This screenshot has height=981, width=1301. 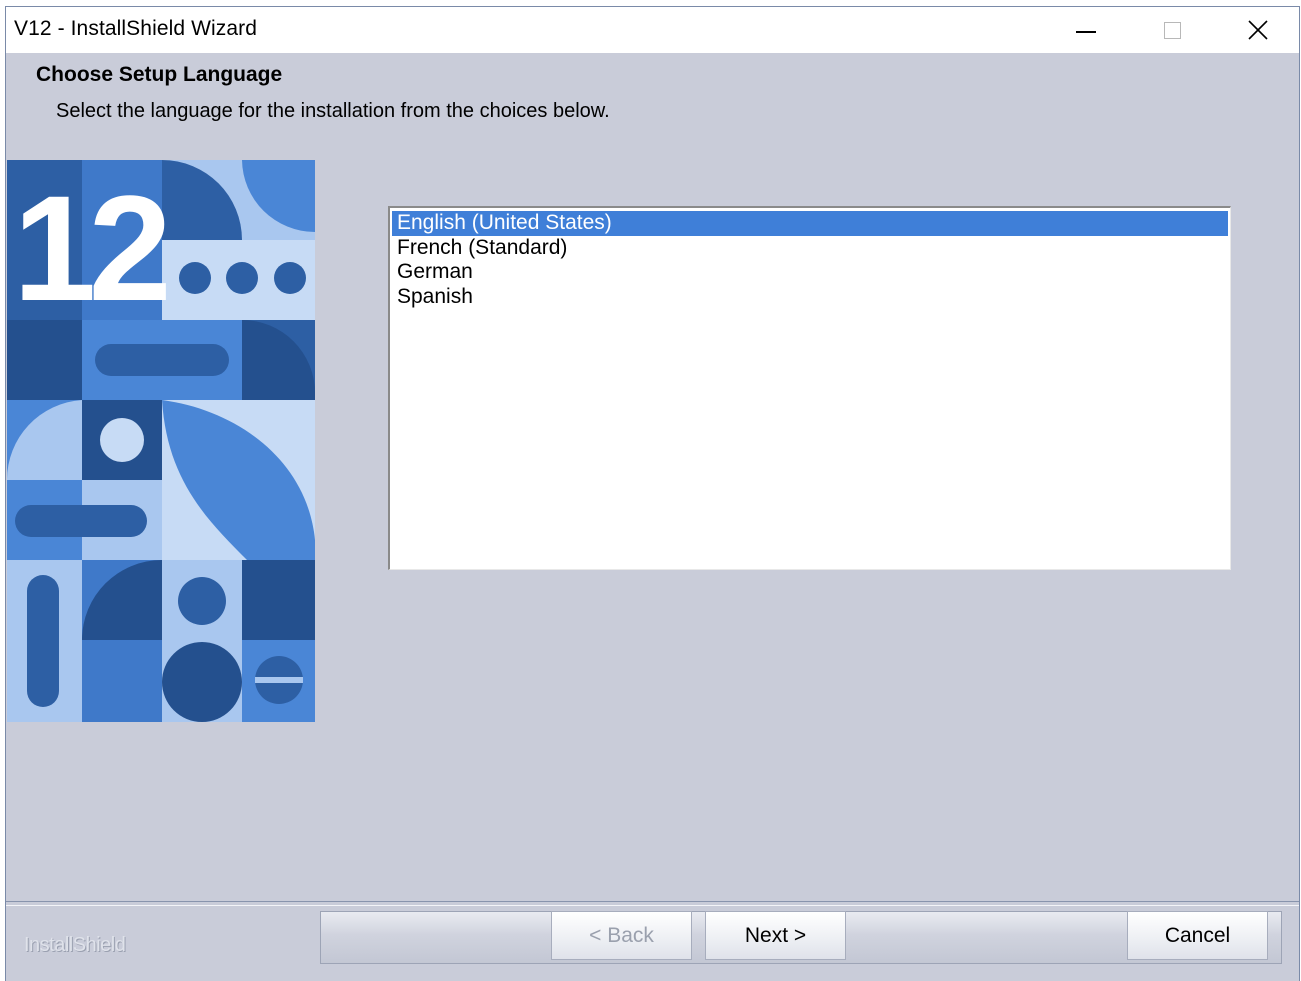 I want to click on next-button: Next >, so click(x=775, y=935).